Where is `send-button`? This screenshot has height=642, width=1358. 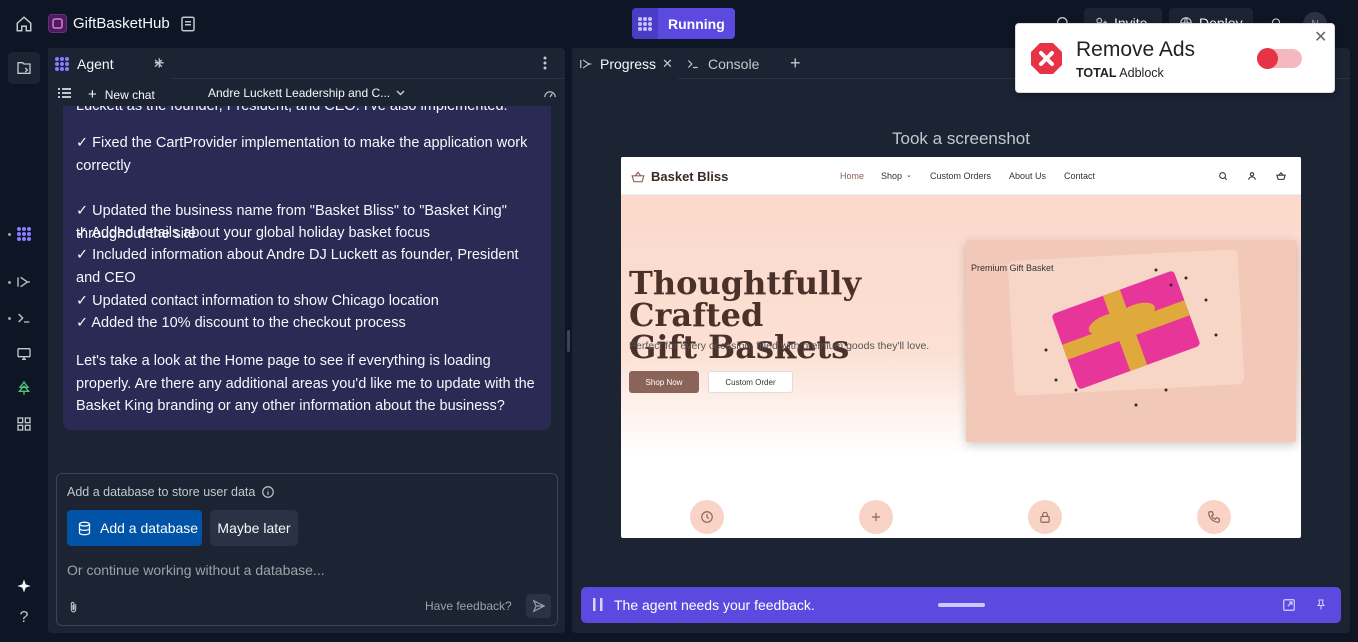
send-button is located at coordinates (538, 606).